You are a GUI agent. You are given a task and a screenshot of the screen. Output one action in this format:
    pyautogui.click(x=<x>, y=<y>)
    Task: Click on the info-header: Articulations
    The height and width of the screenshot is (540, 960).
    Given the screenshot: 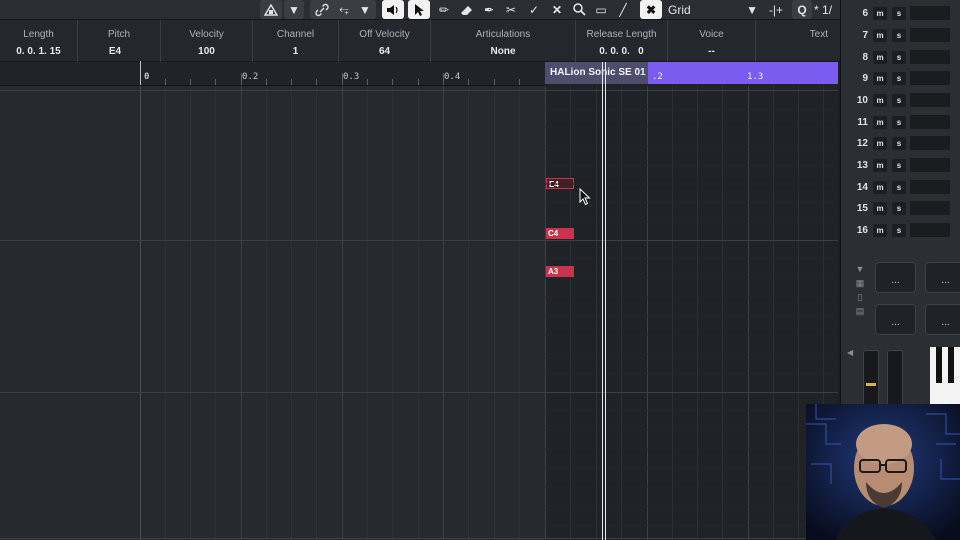 What is the action you would take?
    pyautogui.click(x=503, y=34)
    